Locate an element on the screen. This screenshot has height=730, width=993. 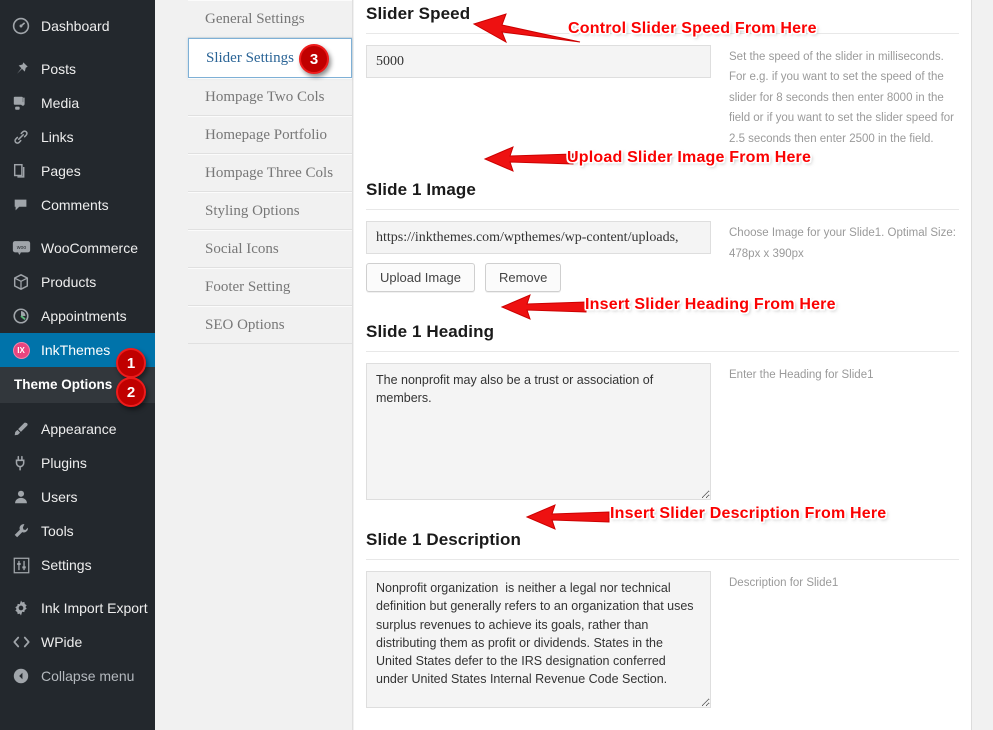
sidebar-item-comments: Comments is located at coordinates (77, 205).